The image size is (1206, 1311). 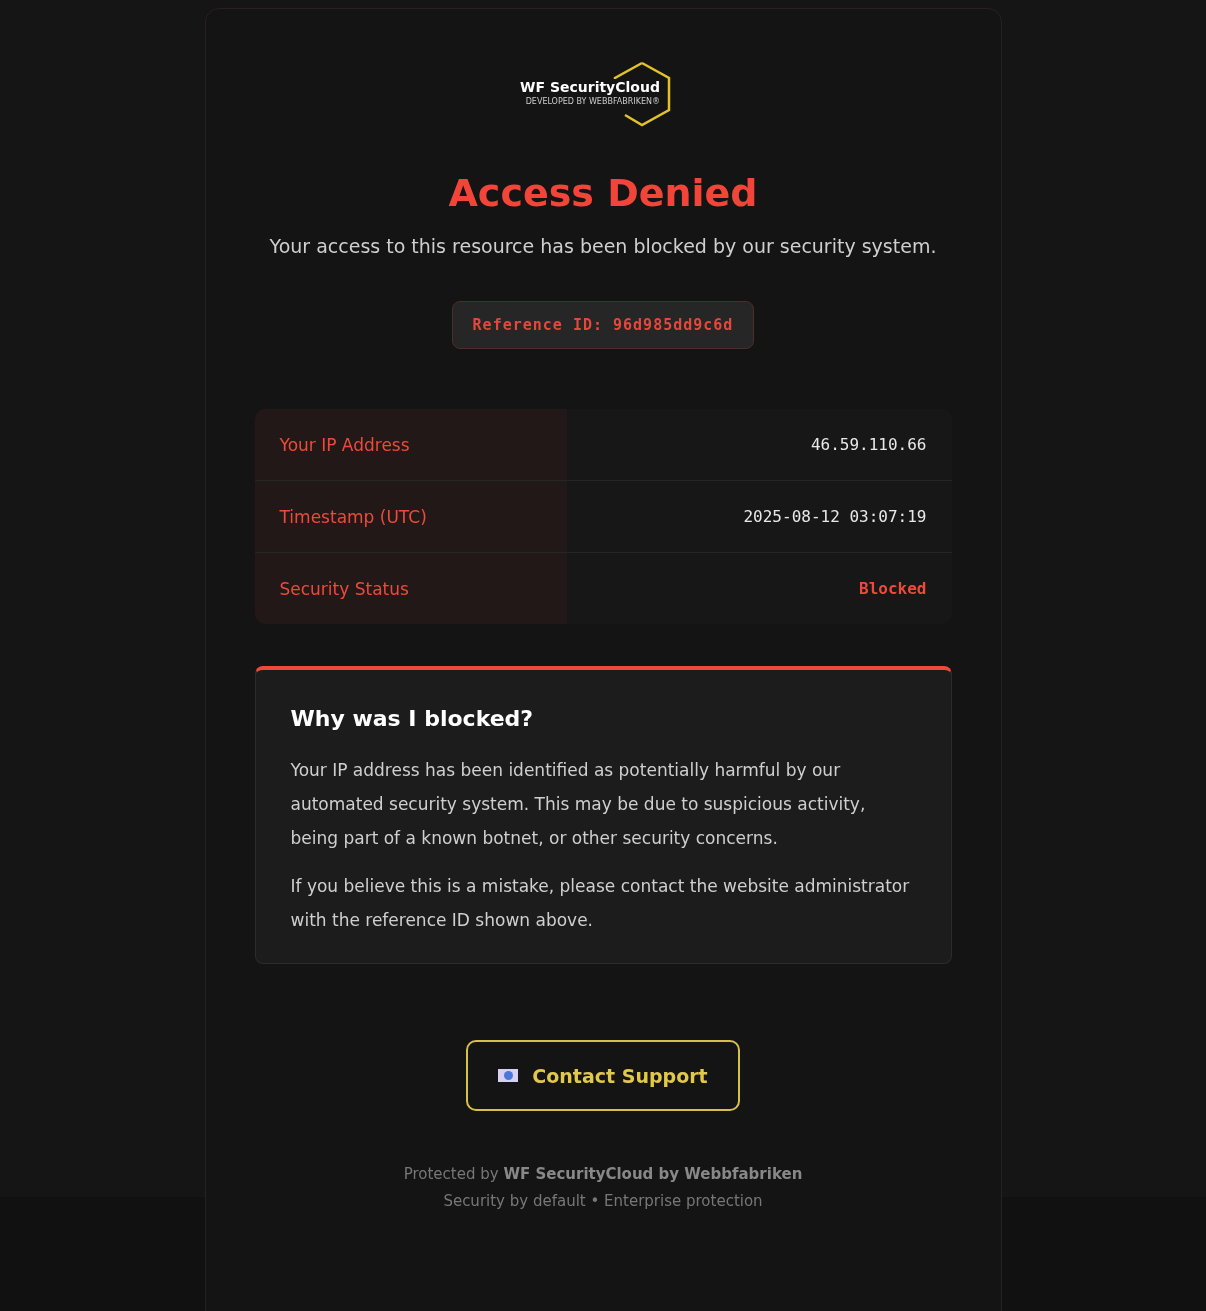 What do you see at coordinates (603, 246) in the screenshot?
I see `subtitle: Your access to this resource has been blocked by our security system.` at bounding box center [603, 246].